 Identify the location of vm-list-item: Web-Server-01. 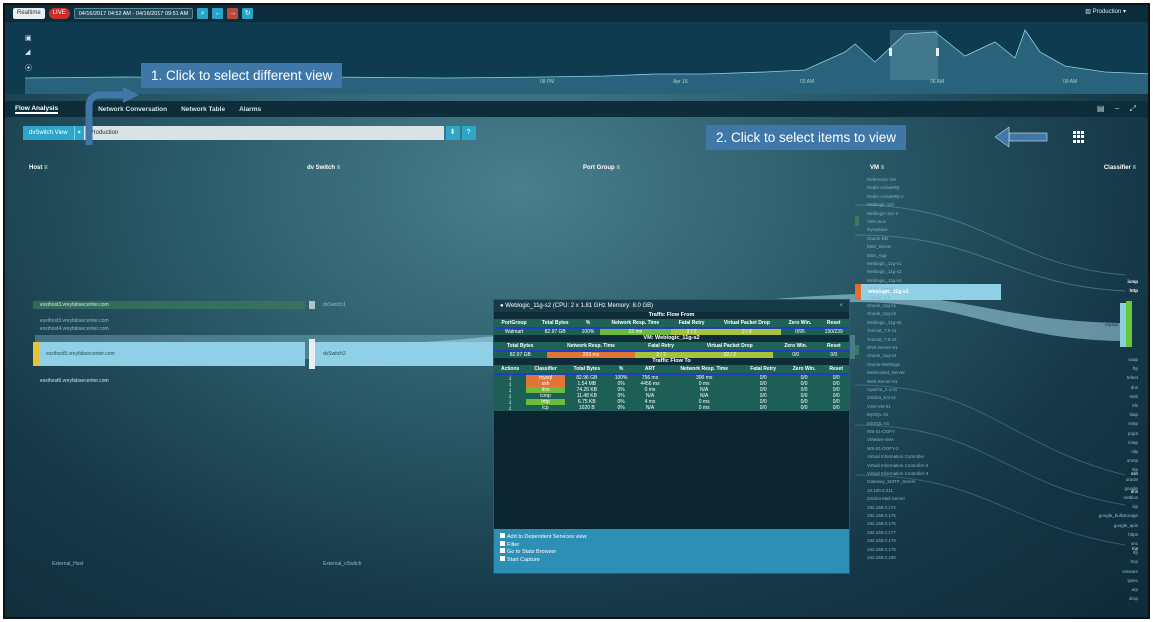
(882, 381).